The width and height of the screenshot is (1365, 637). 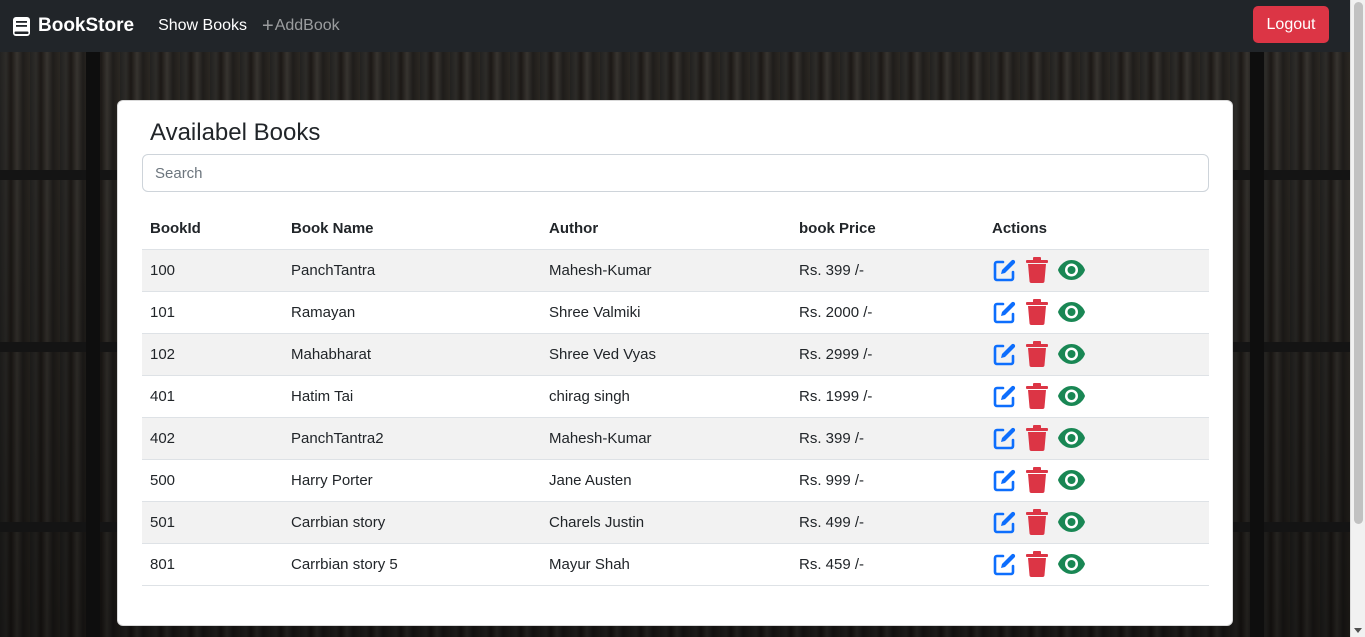 What do you see at coordinates (412, 354) in the screenshot?
I see `cell-book-name: Mahabharat` at bounding box center [412, 354].